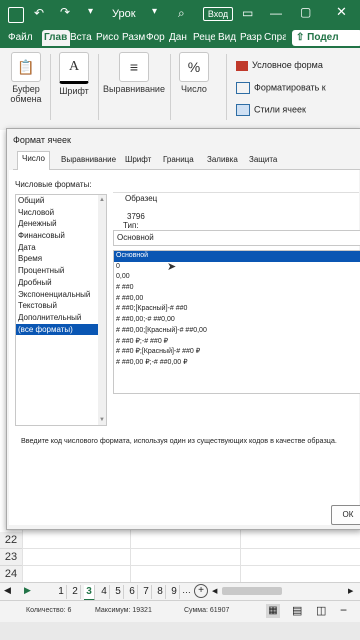 The width and height of the screenshot is (360, 640). I want to click on number-label: Число, so click(194, 89).